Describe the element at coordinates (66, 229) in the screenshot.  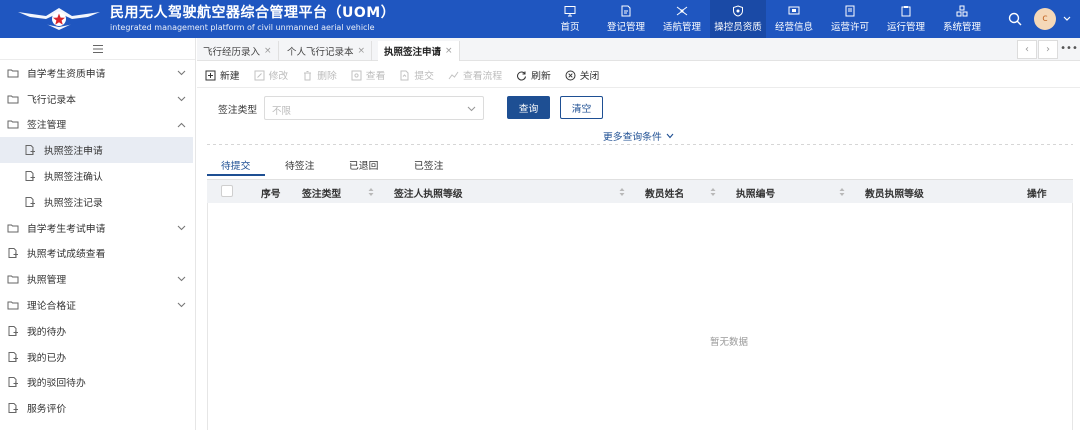
I see `sidebar-item-label: 自学考生考试申请` at that location.